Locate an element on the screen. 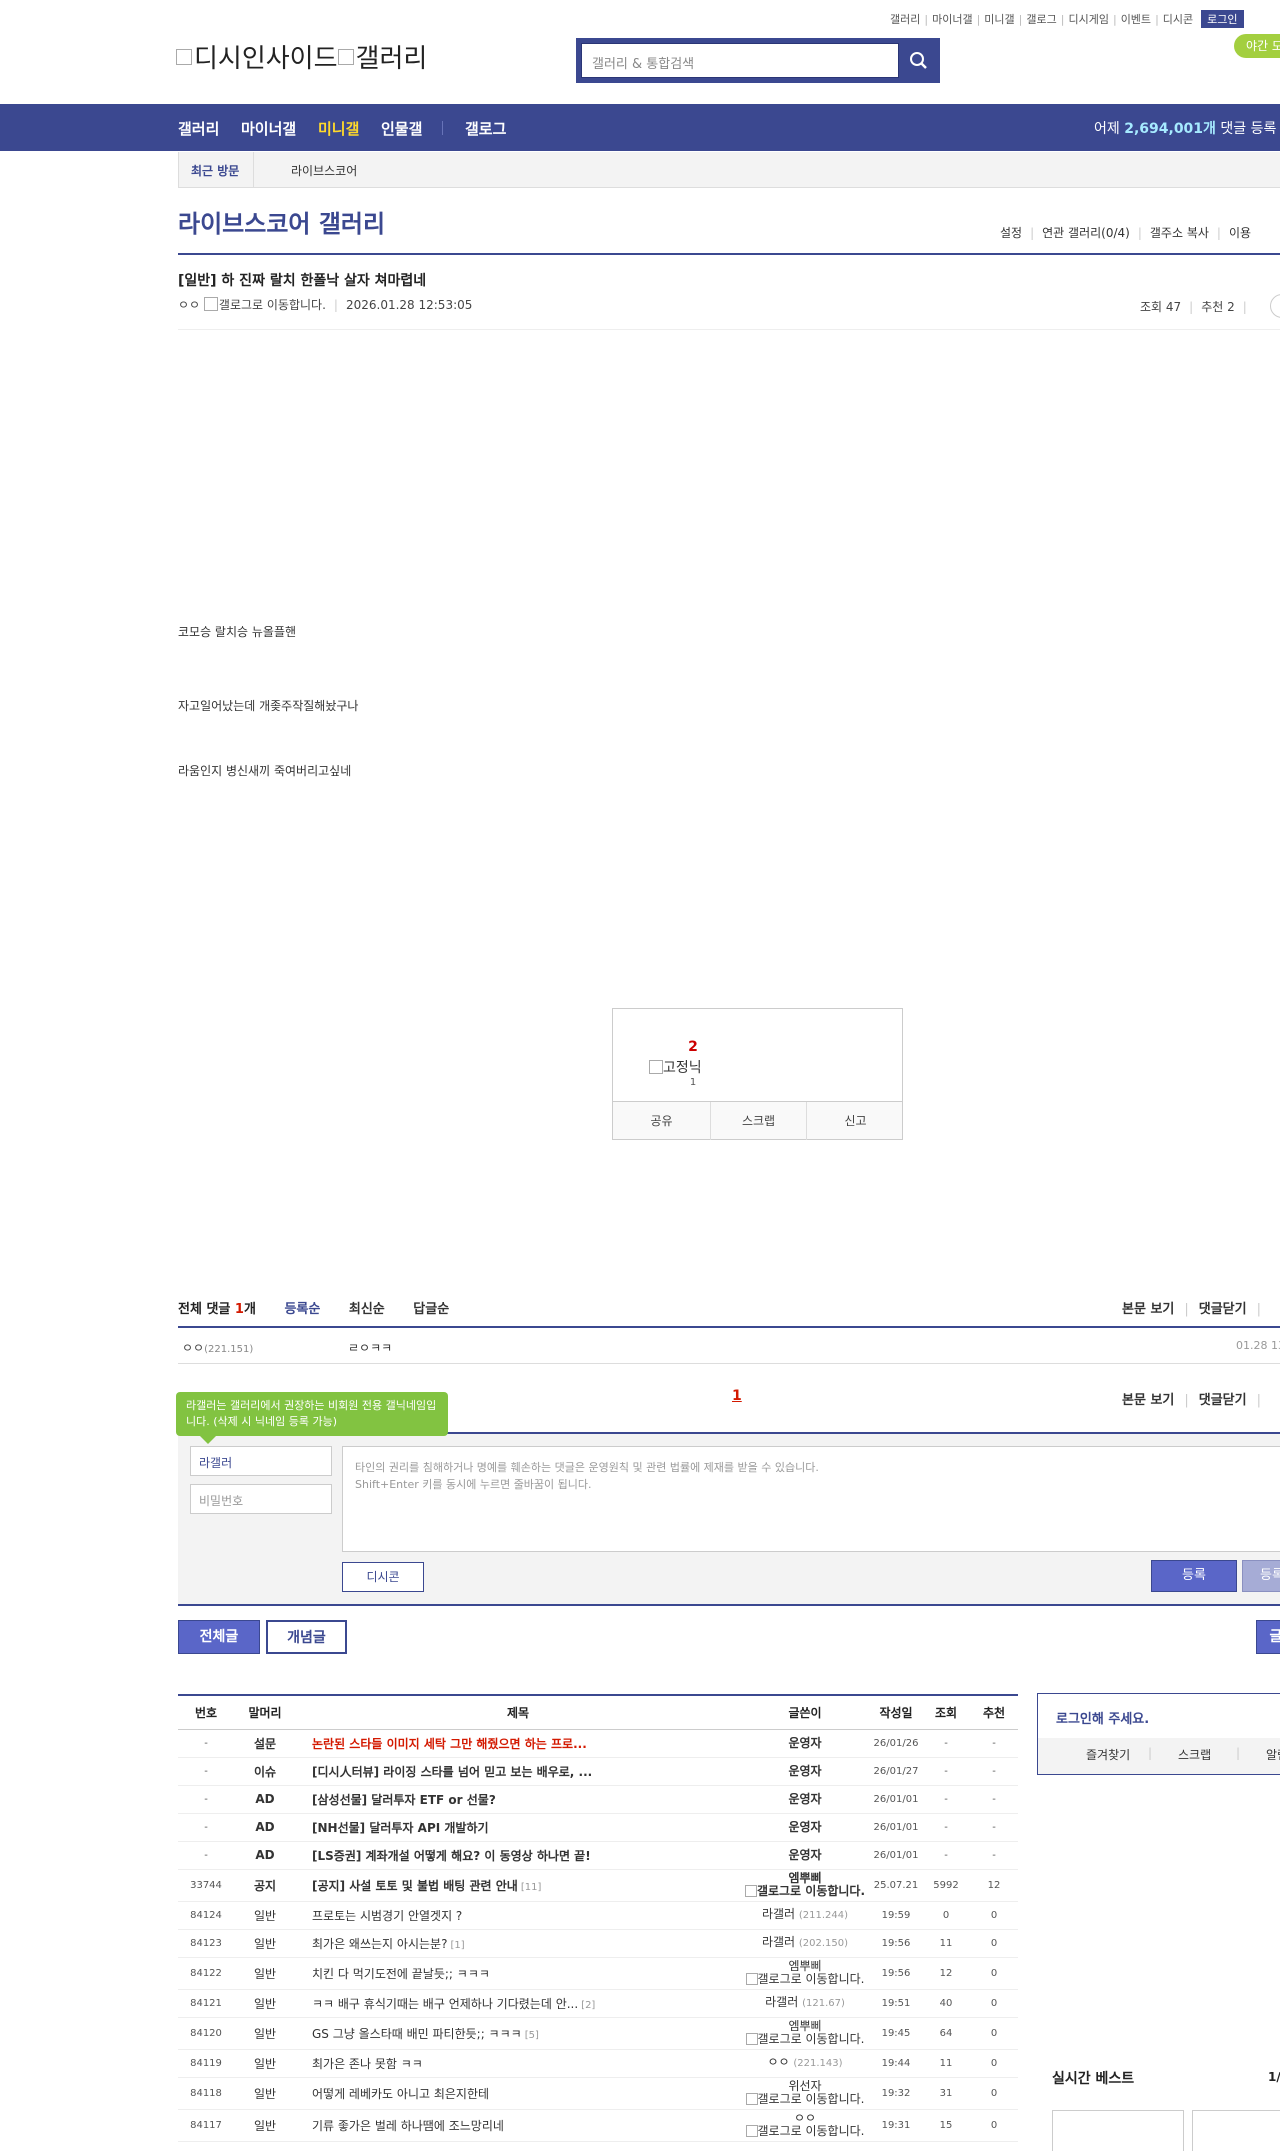 The width and height of the screenshot is (1280, 2151). post-title-link: 기류 좋가은 벌레 하나땜에 조느망리네 is located at coordinates (408, 2126).